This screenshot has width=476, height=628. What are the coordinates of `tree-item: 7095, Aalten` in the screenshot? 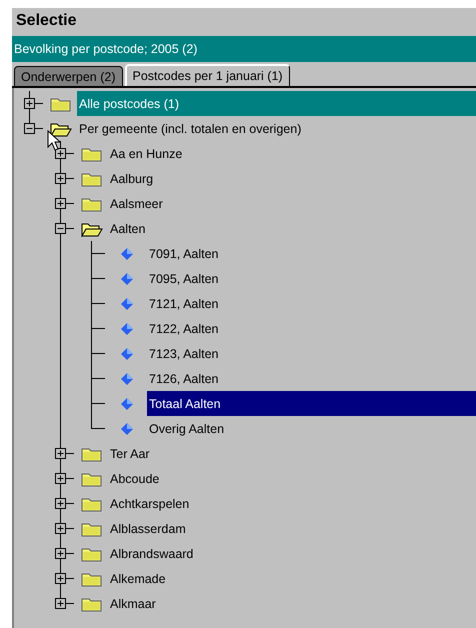 It's located at (184, 279).